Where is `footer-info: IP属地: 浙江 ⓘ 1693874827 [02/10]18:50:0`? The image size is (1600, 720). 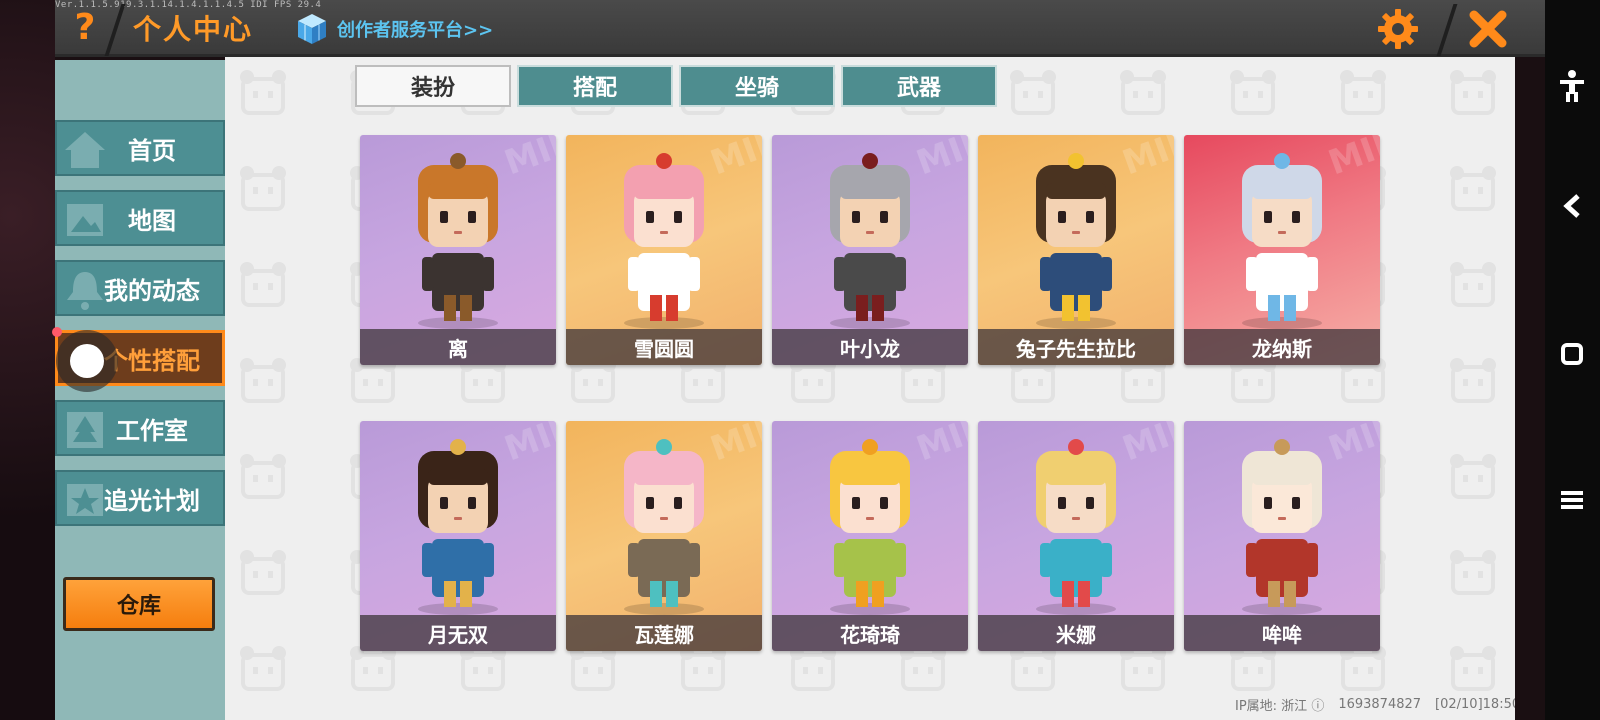
footer-info: IP属地: 浙江 ⓘ 1693874827 [02/10]18:50:0 is located at coordinates (1375, 704).